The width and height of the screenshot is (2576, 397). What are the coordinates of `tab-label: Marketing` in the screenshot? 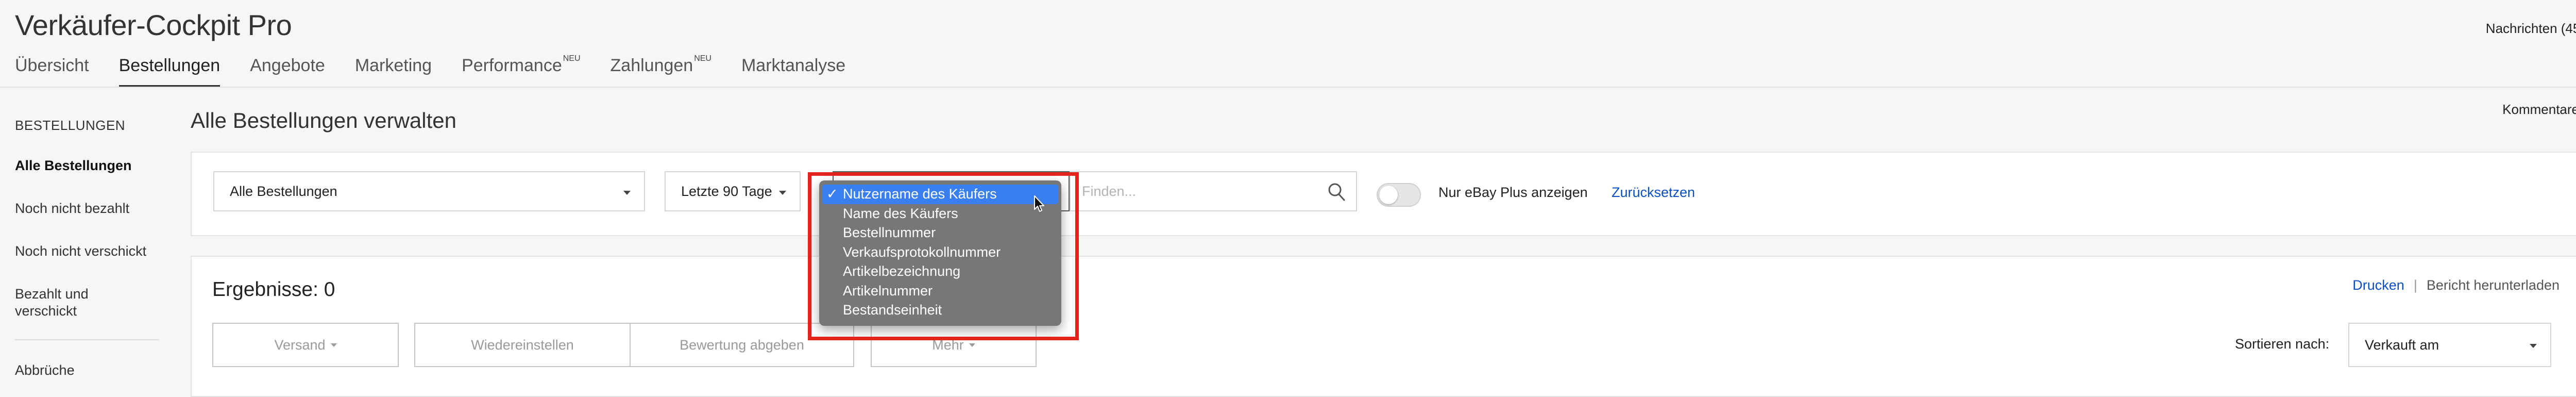 It's located at (393, 65).